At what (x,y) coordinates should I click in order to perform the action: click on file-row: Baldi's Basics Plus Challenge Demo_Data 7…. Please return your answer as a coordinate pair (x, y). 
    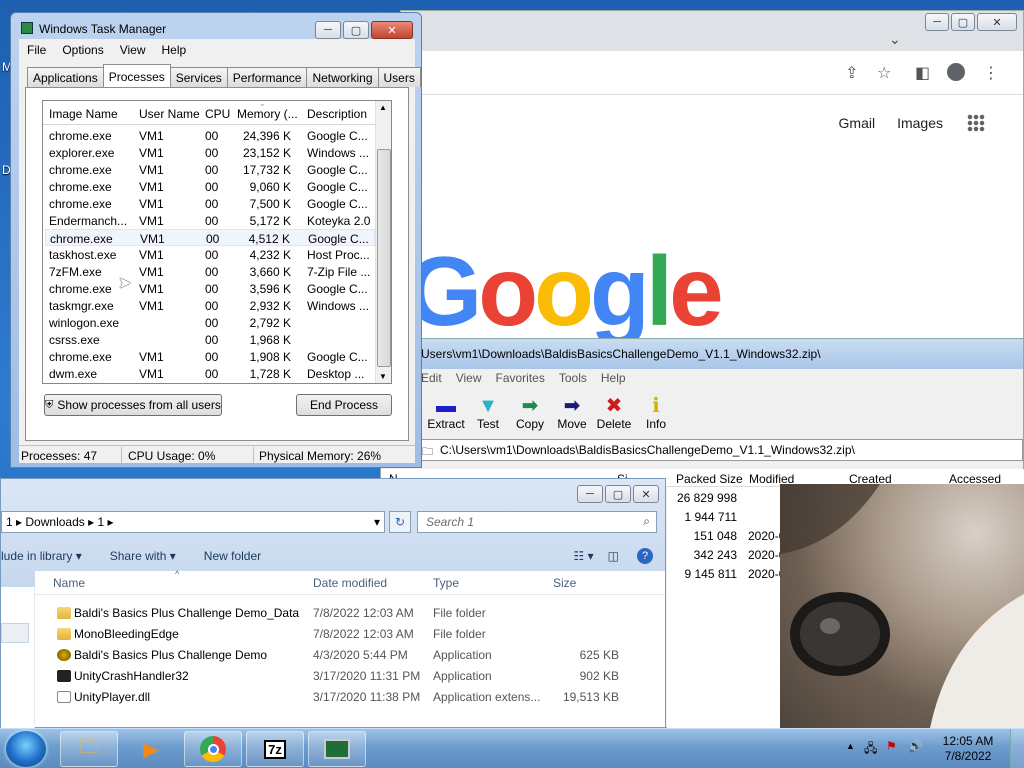
    Looking at the image, I should click on (337, 613).